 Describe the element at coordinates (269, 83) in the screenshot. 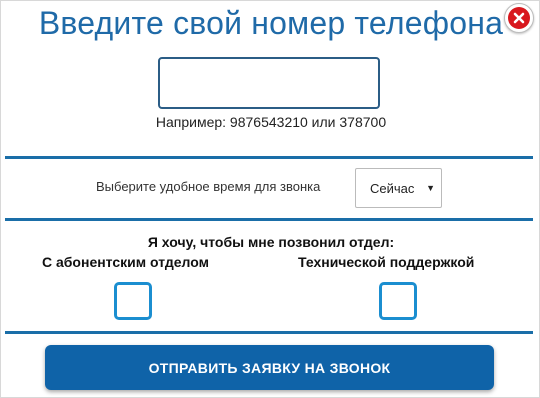

I see `phone-input` at that location.